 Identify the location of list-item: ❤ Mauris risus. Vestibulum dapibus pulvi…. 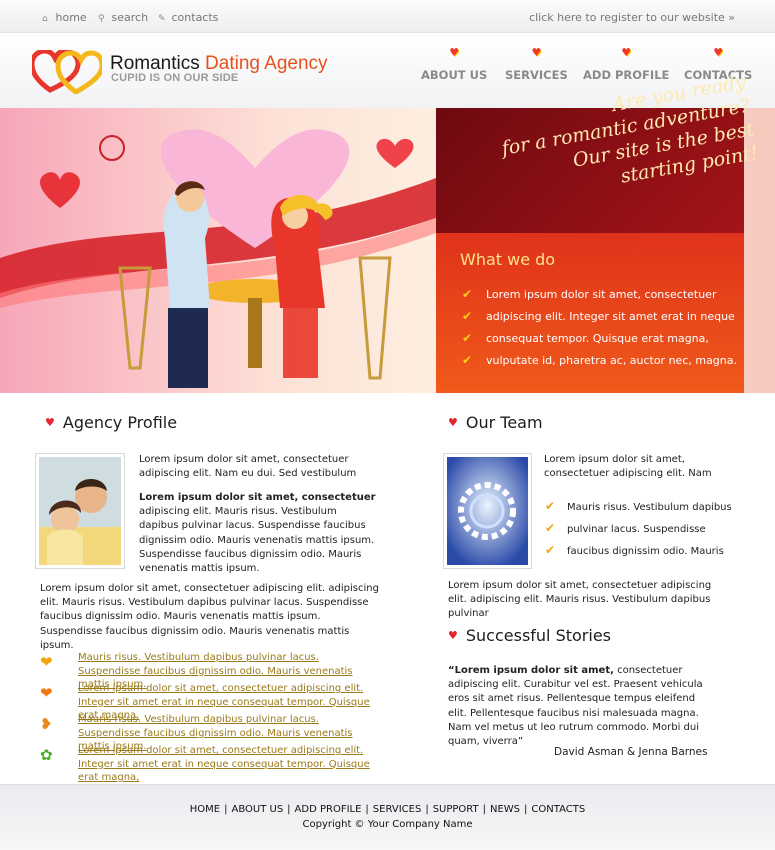
(209, 670).